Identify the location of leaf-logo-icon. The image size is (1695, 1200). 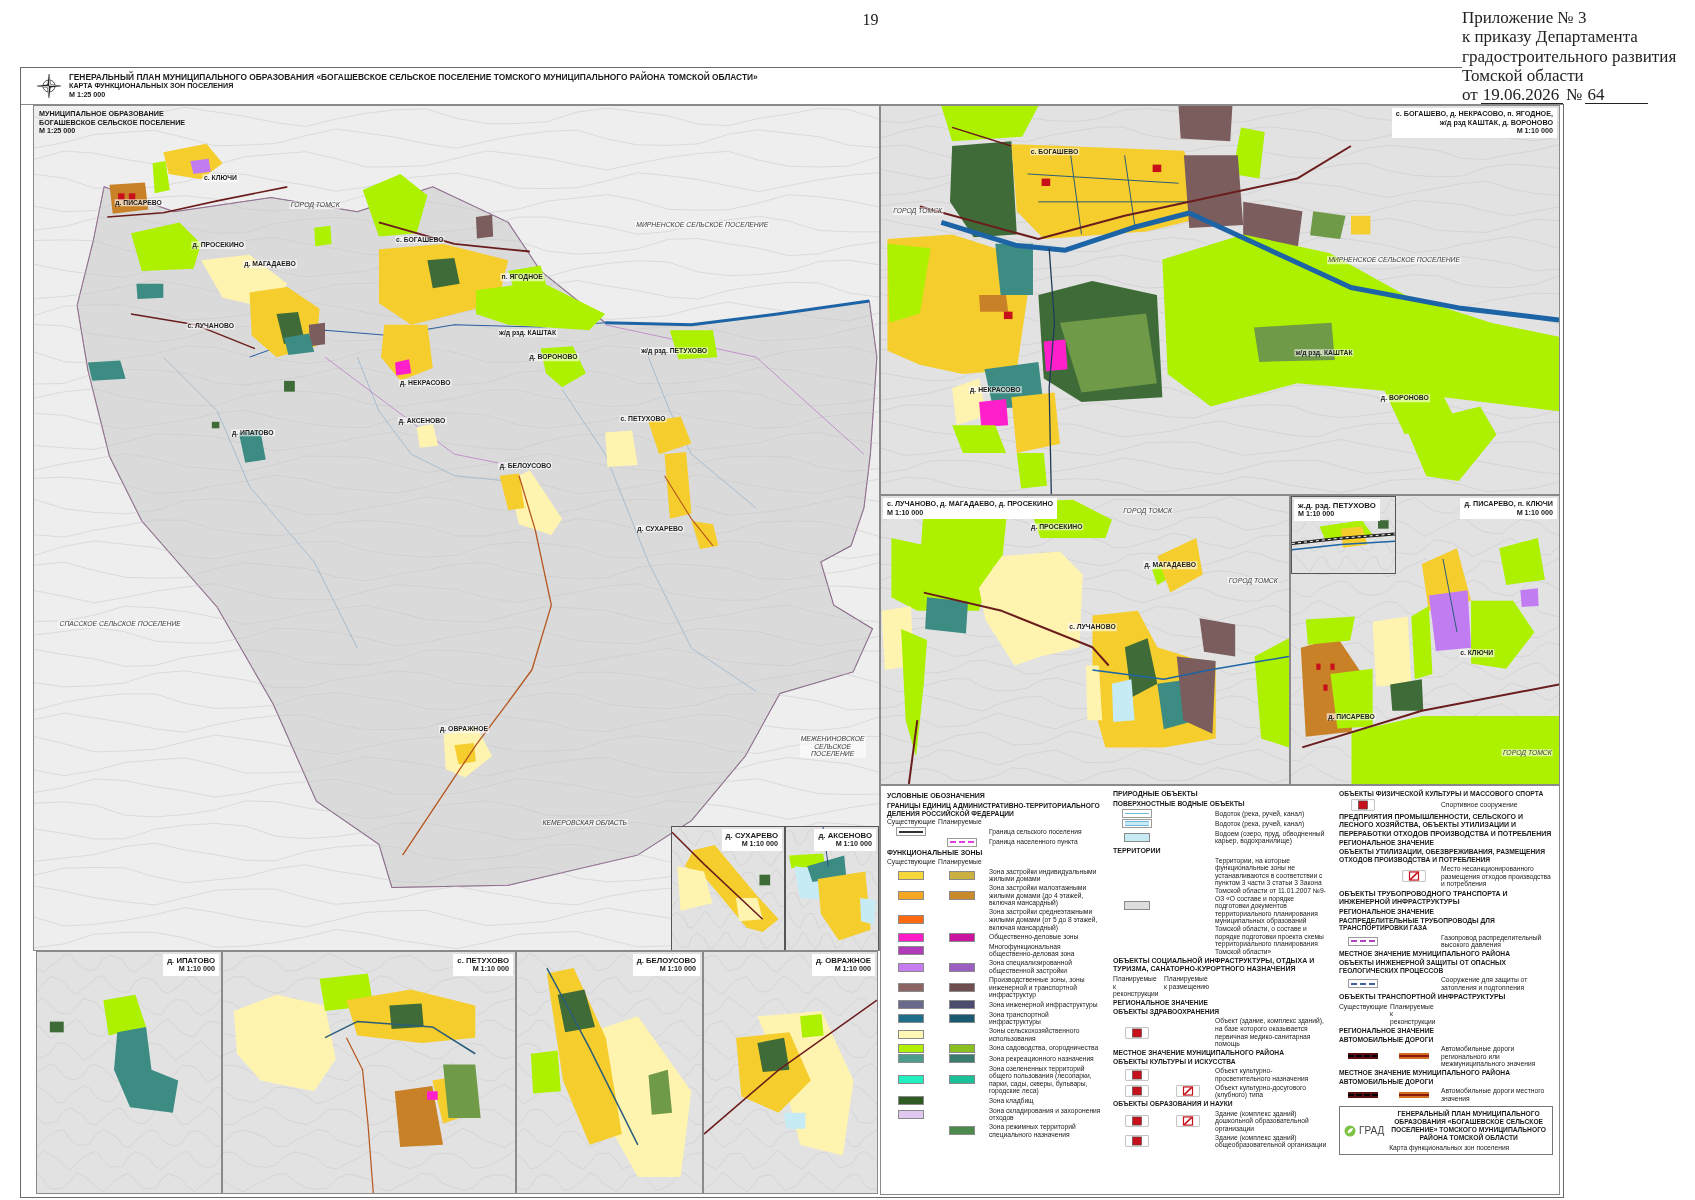
(1350, 1130).